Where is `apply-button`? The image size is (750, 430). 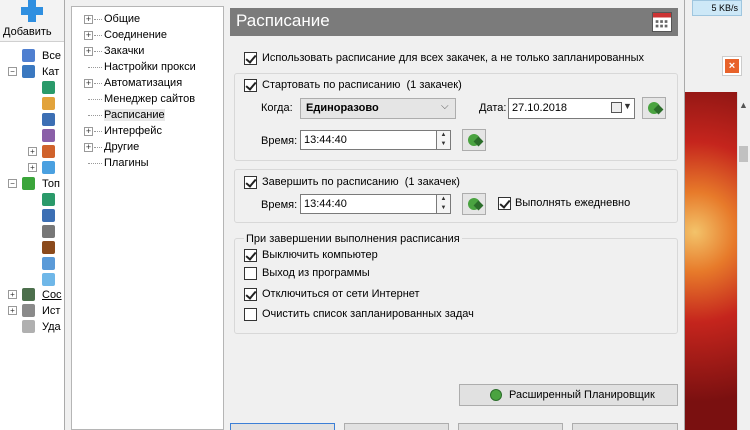
apply-button is located at coordinates (510, 426).